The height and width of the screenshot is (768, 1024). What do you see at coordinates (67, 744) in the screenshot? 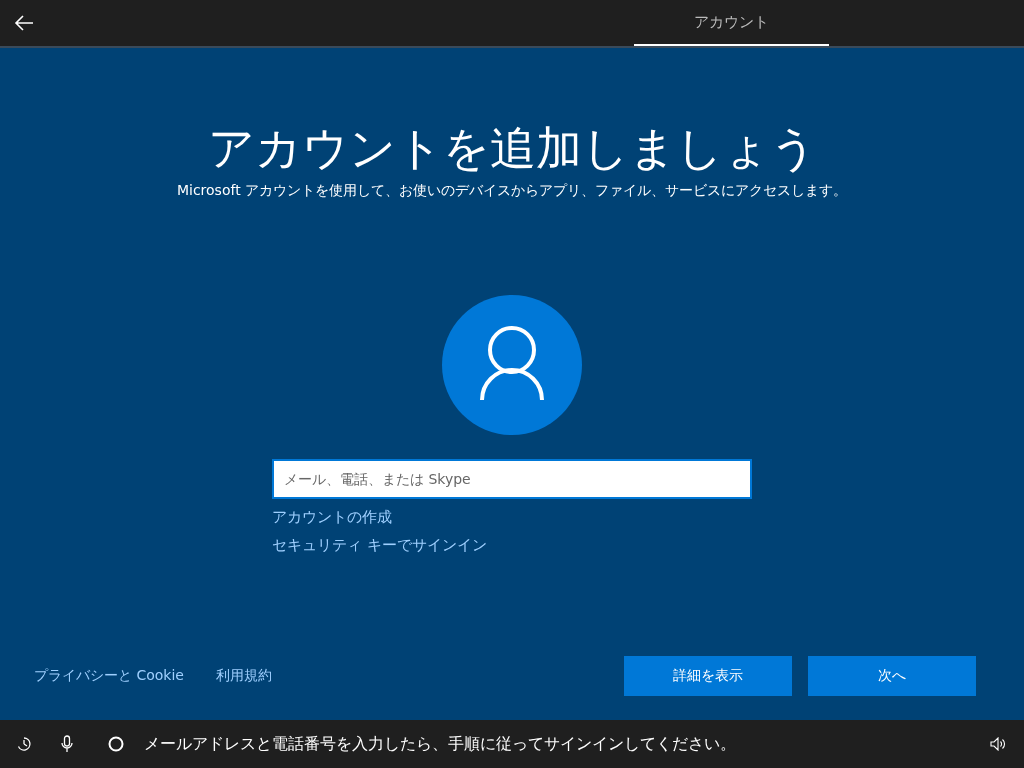
I see `microphone-icon` at bounding box center [67, 744].